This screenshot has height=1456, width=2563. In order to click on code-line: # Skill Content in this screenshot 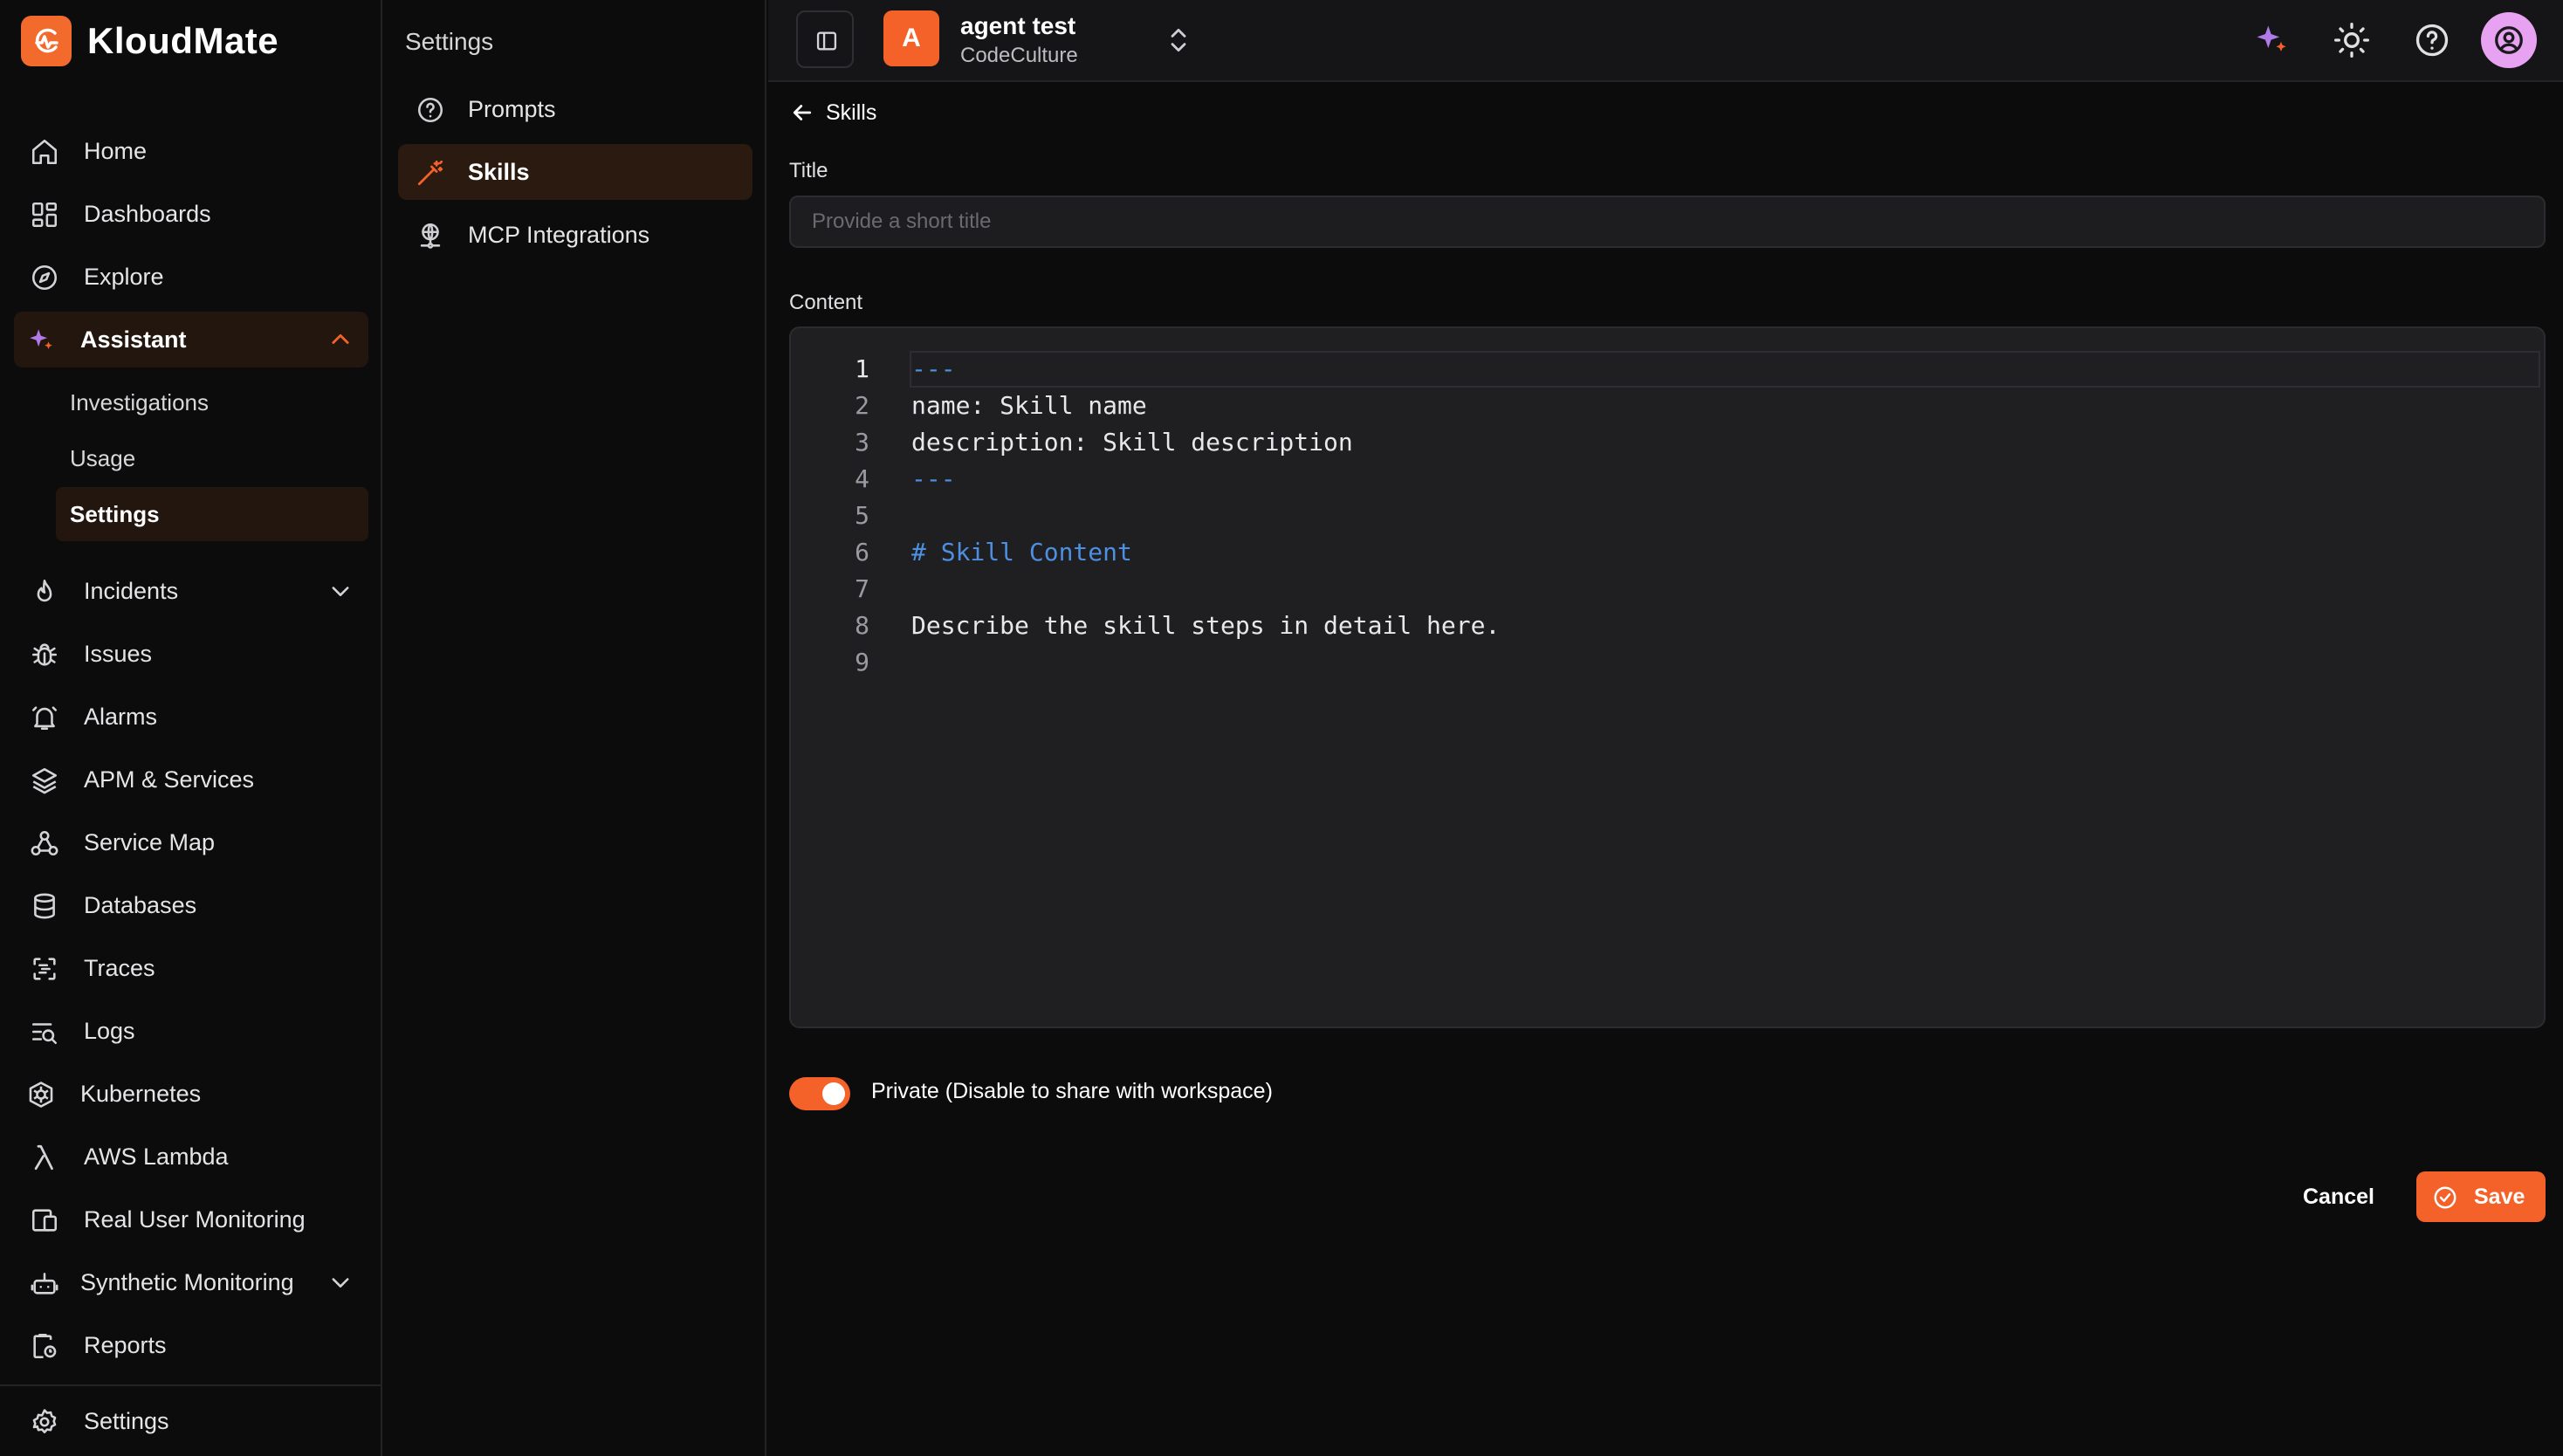, I will do `click(1021, 552)`.